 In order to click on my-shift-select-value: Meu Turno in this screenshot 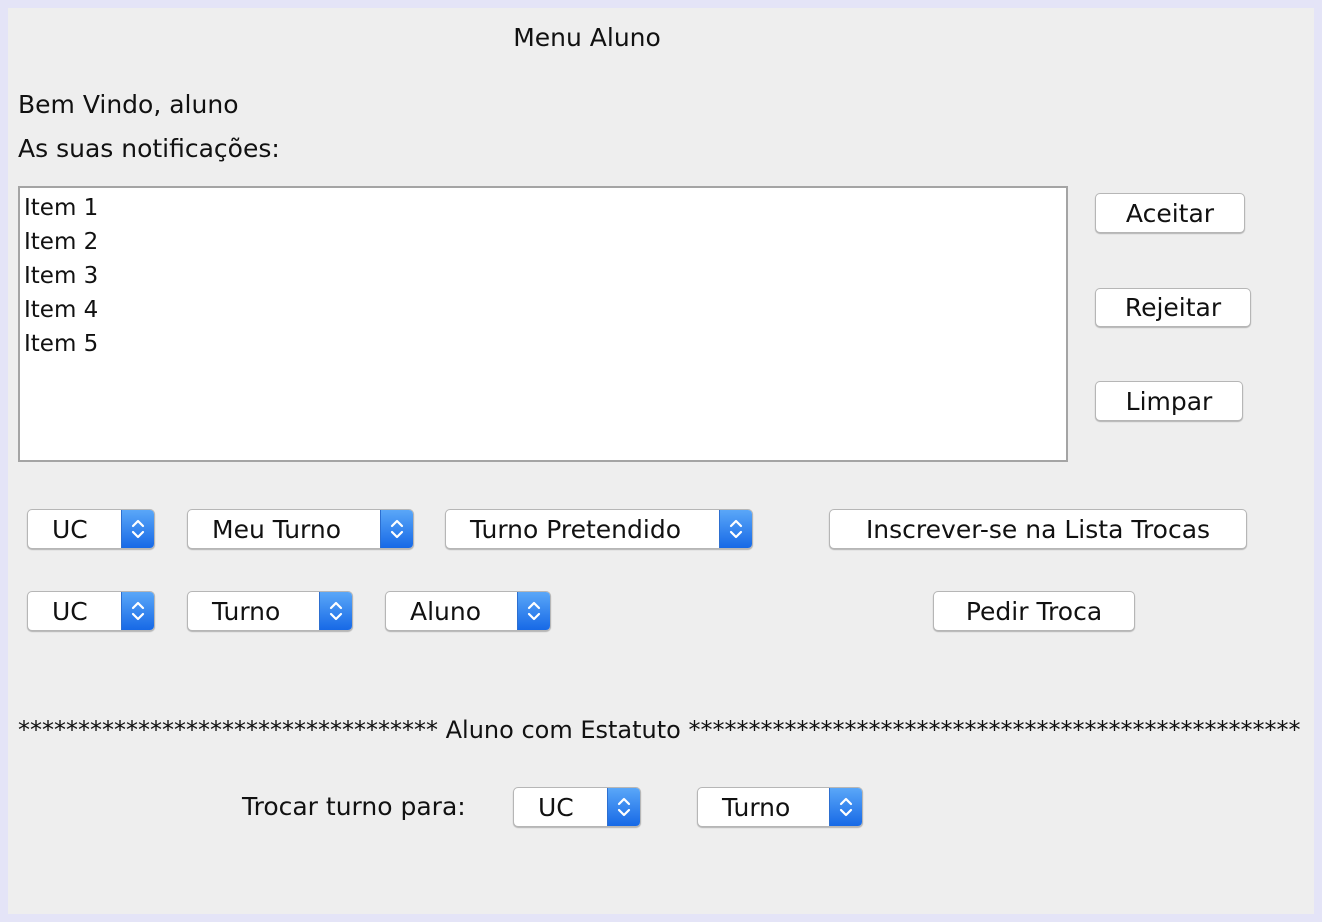, I will do `click(277, 529)`.